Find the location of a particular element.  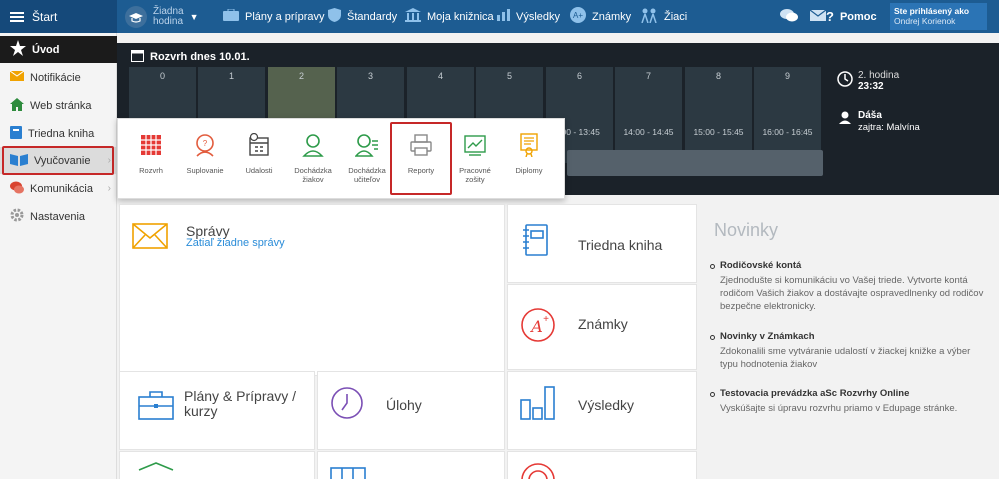

tile-ulohy: Úlohy is located at coordinates (411, 410).